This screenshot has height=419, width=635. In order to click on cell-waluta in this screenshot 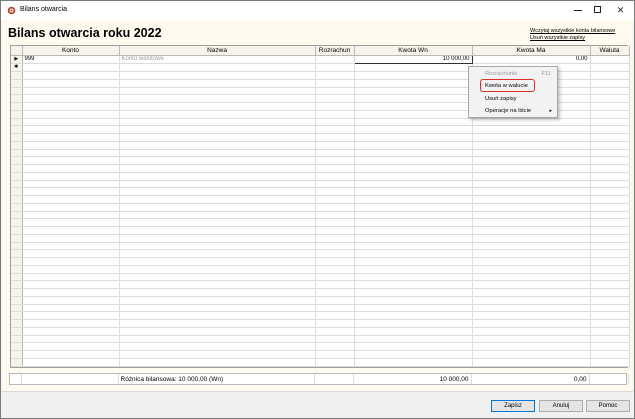, I will do `click(610, 67)`.